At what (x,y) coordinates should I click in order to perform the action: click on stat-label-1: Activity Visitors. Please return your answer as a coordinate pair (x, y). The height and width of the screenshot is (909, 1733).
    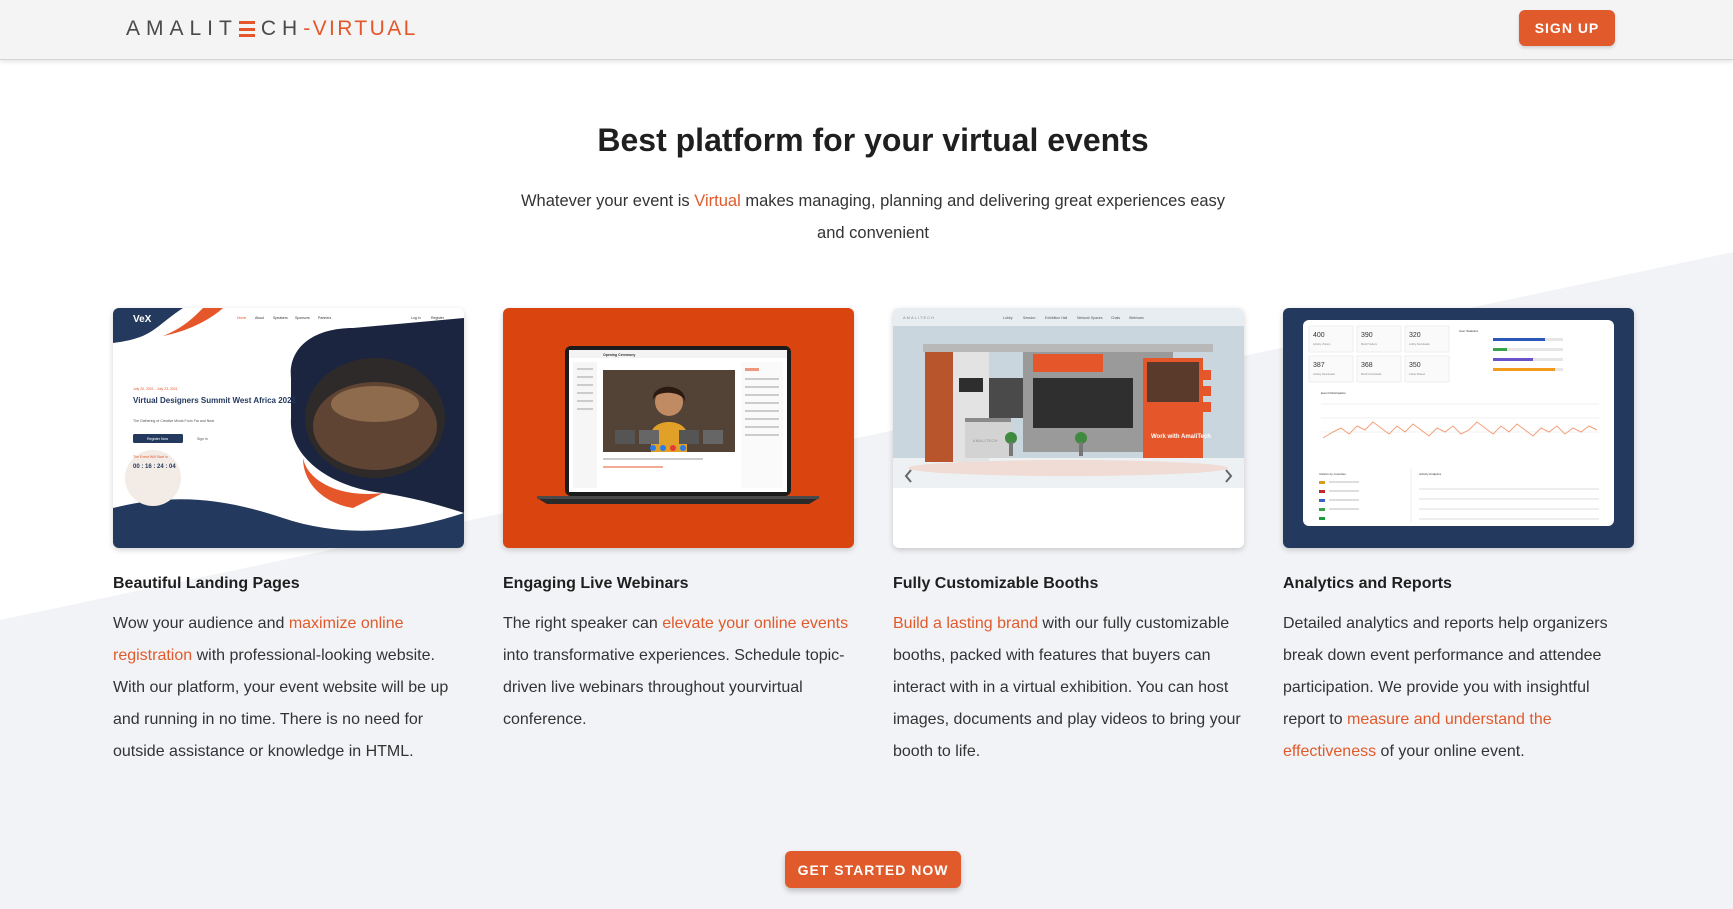
    Looking at the image, I should click on (1322, 344).